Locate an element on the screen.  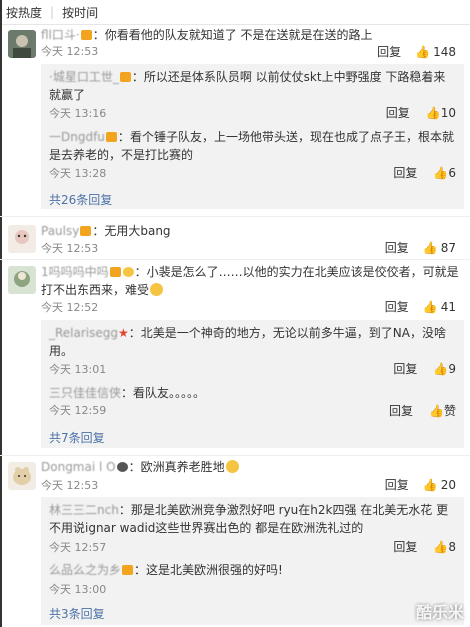
reply-time: 今天 13:28 is located at coordinates (78, 173).